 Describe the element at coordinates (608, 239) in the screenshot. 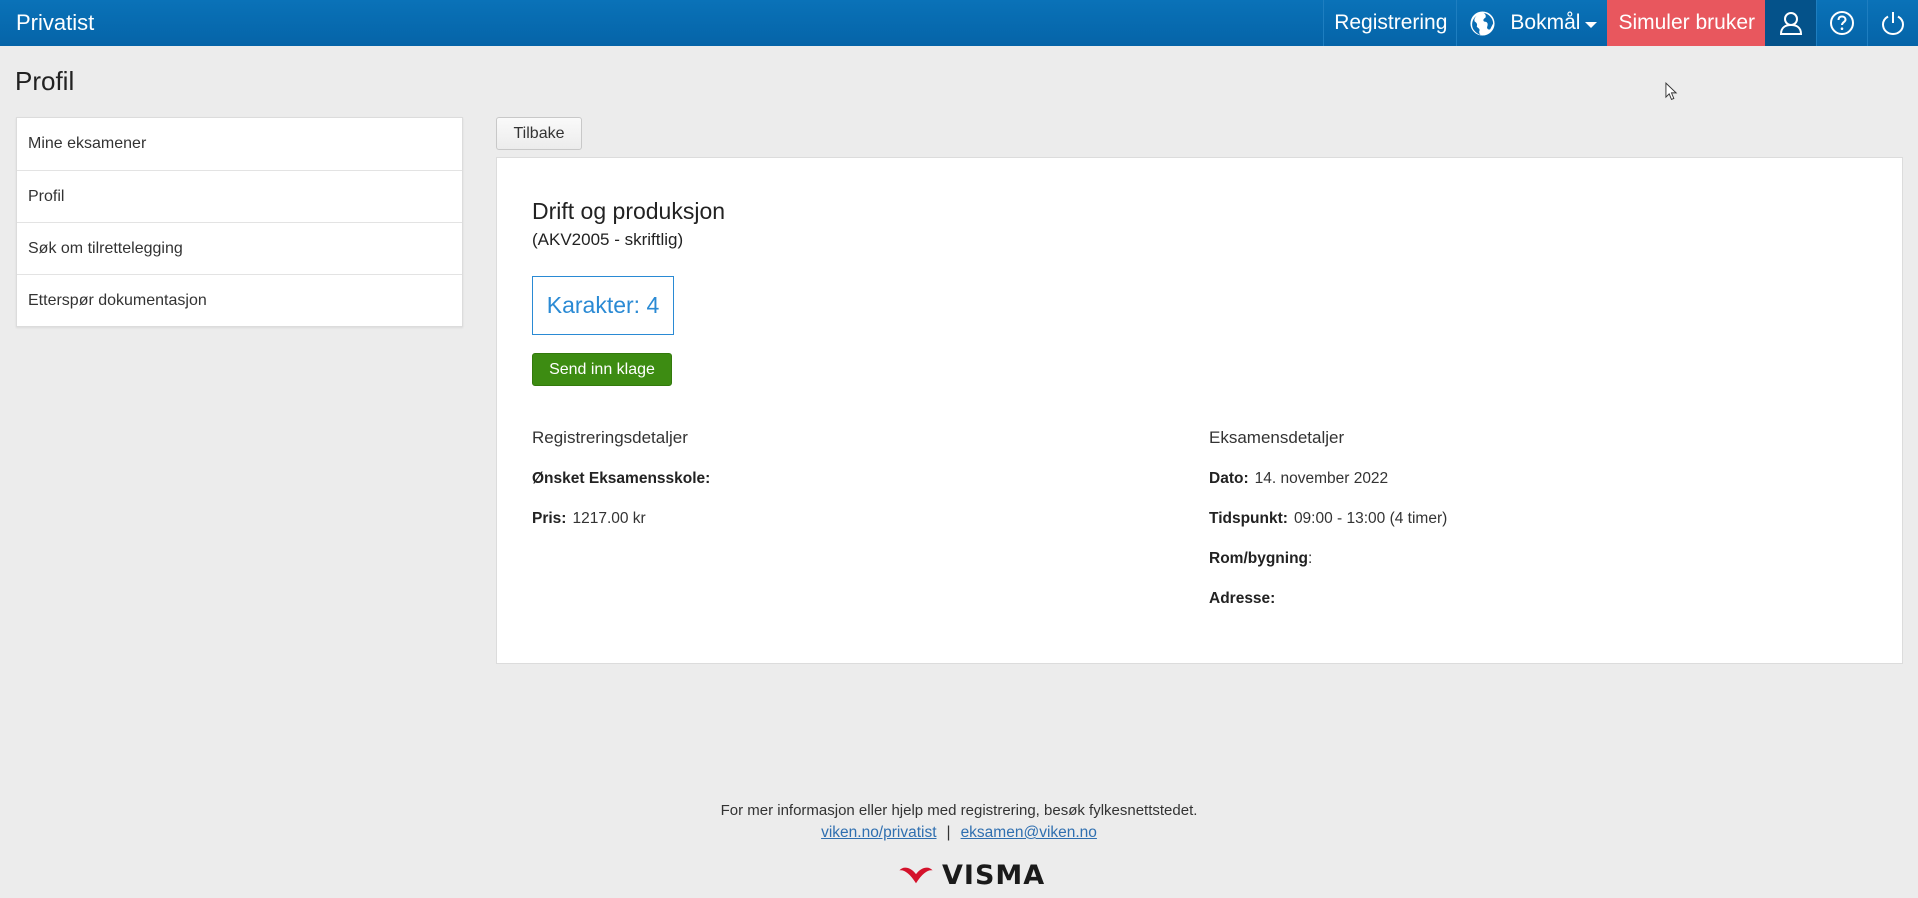

I see `course-code: (AKV2005 - skriftlig)` at that location.